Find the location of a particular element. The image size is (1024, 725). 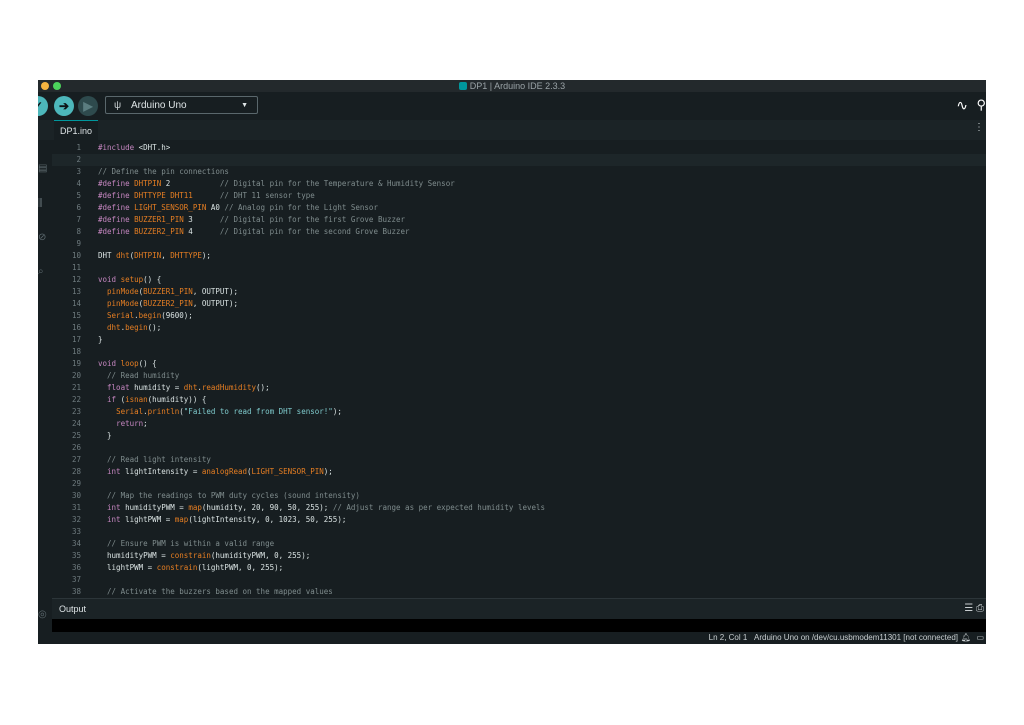

library-manager-icon: ⫼ is located at coordinates (43, 204).